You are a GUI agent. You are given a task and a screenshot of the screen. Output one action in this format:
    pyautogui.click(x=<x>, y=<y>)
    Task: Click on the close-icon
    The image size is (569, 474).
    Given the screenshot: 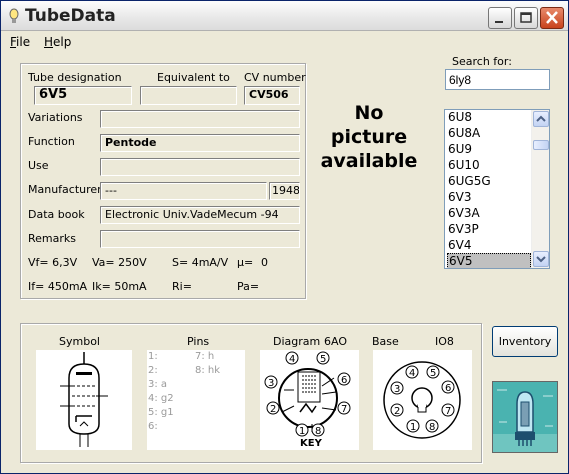 What is the action you would take?
    pyautogui.click(x=552, y=17)
    